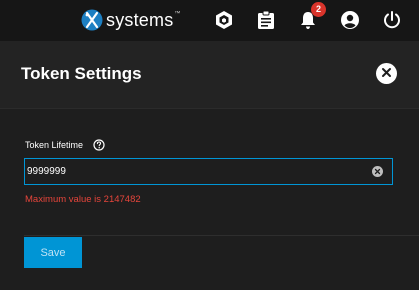  Describe the element at coordinates (221, 235) in the screenshot. I see `divider` at that location.